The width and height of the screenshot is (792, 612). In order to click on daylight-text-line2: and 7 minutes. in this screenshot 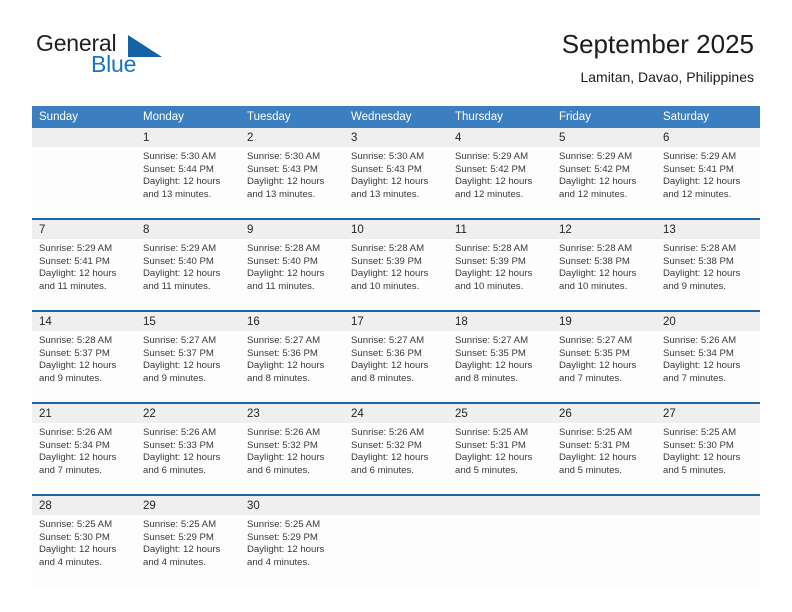, I will do `click(590, 378)`.